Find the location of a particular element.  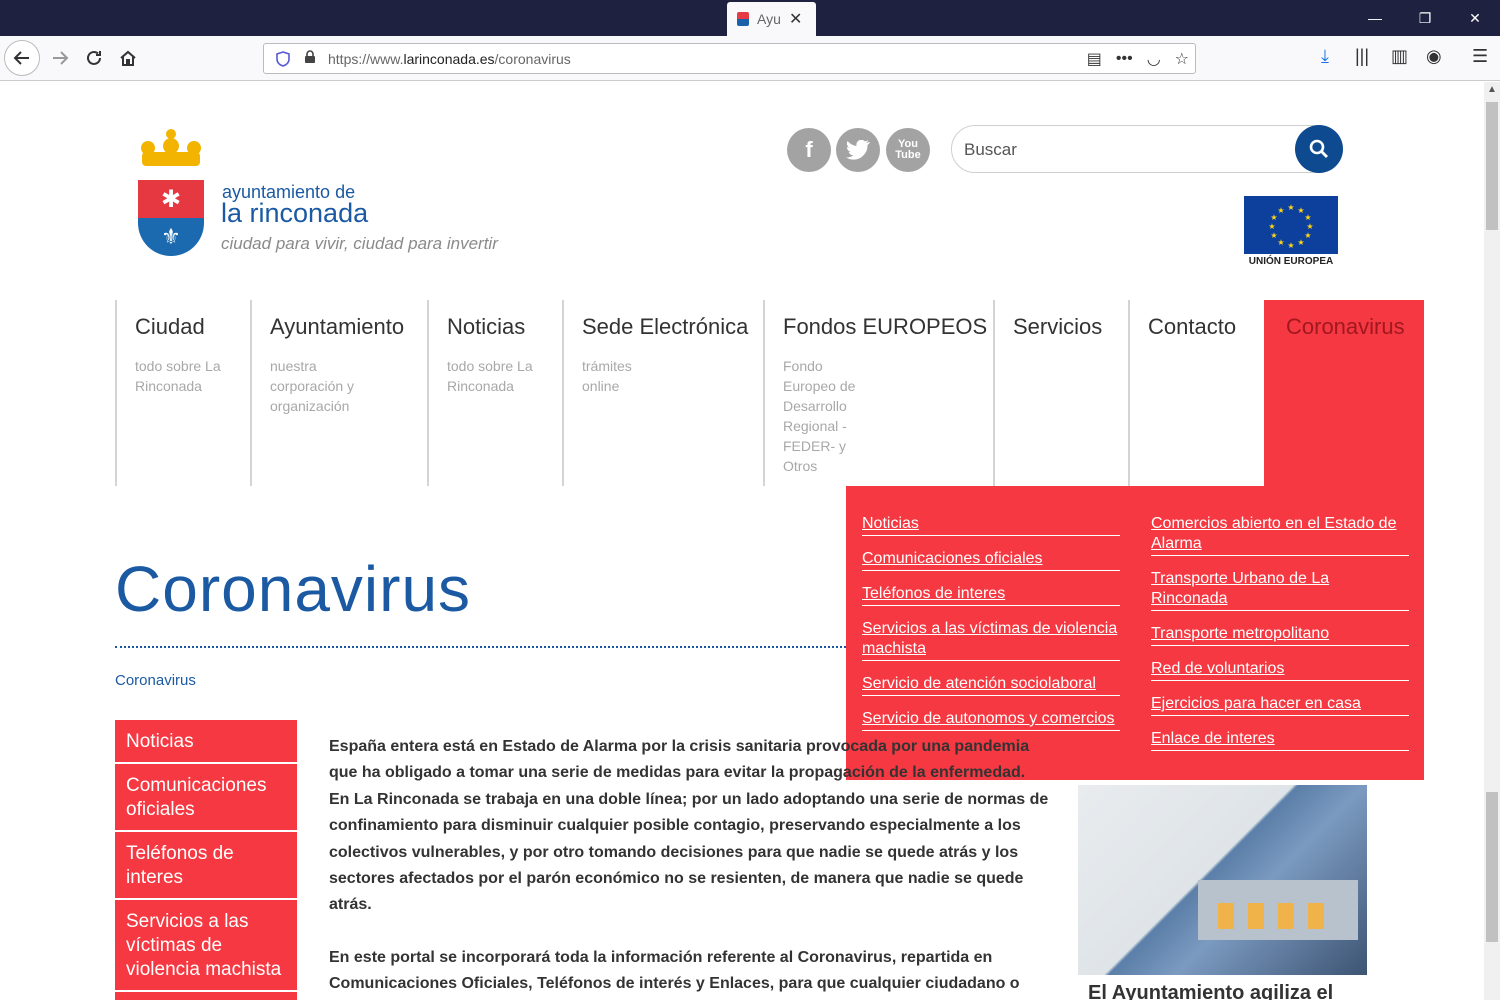

nav-title: Contacto is located at coordinates (1192, 326).